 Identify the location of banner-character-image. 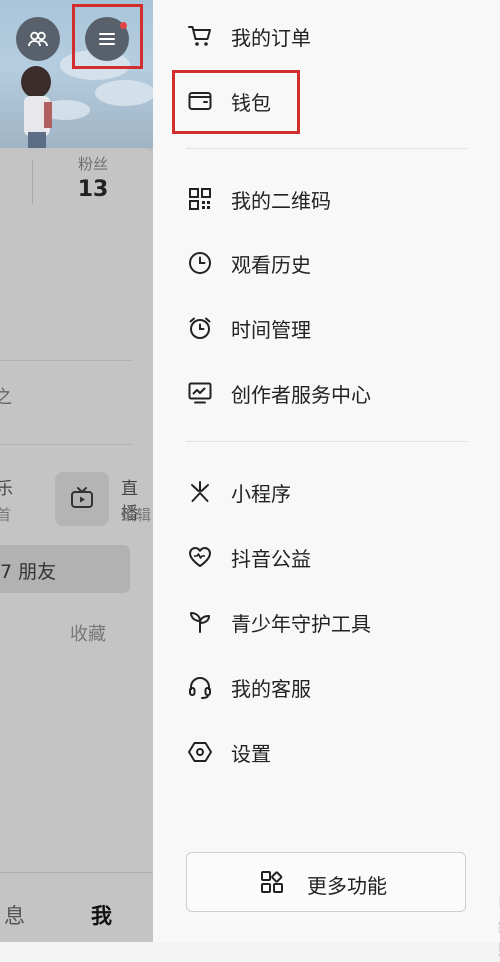
(36, 107).